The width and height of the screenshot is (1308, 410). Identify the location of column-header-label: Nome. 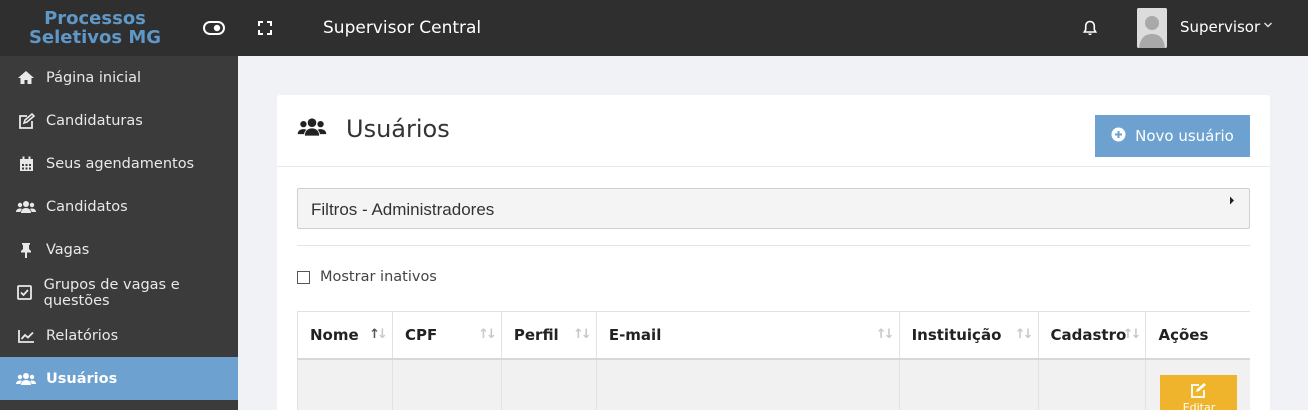
(334, 334).